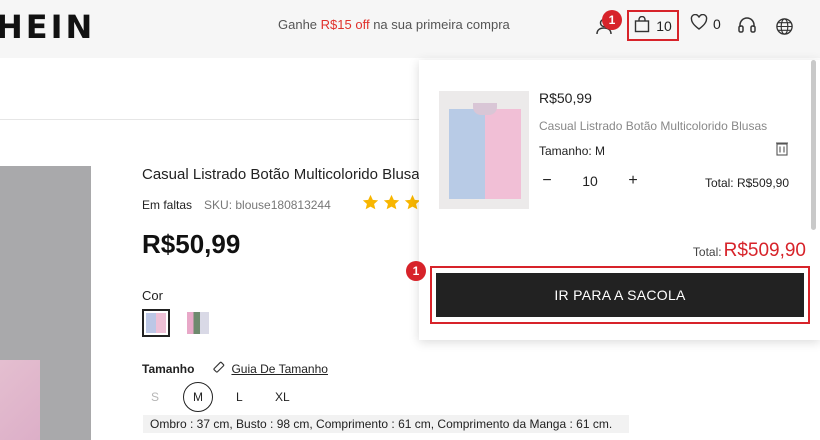 The image size is (820, 440). I want to click on size-options: S M L XL, so click(237, 397).